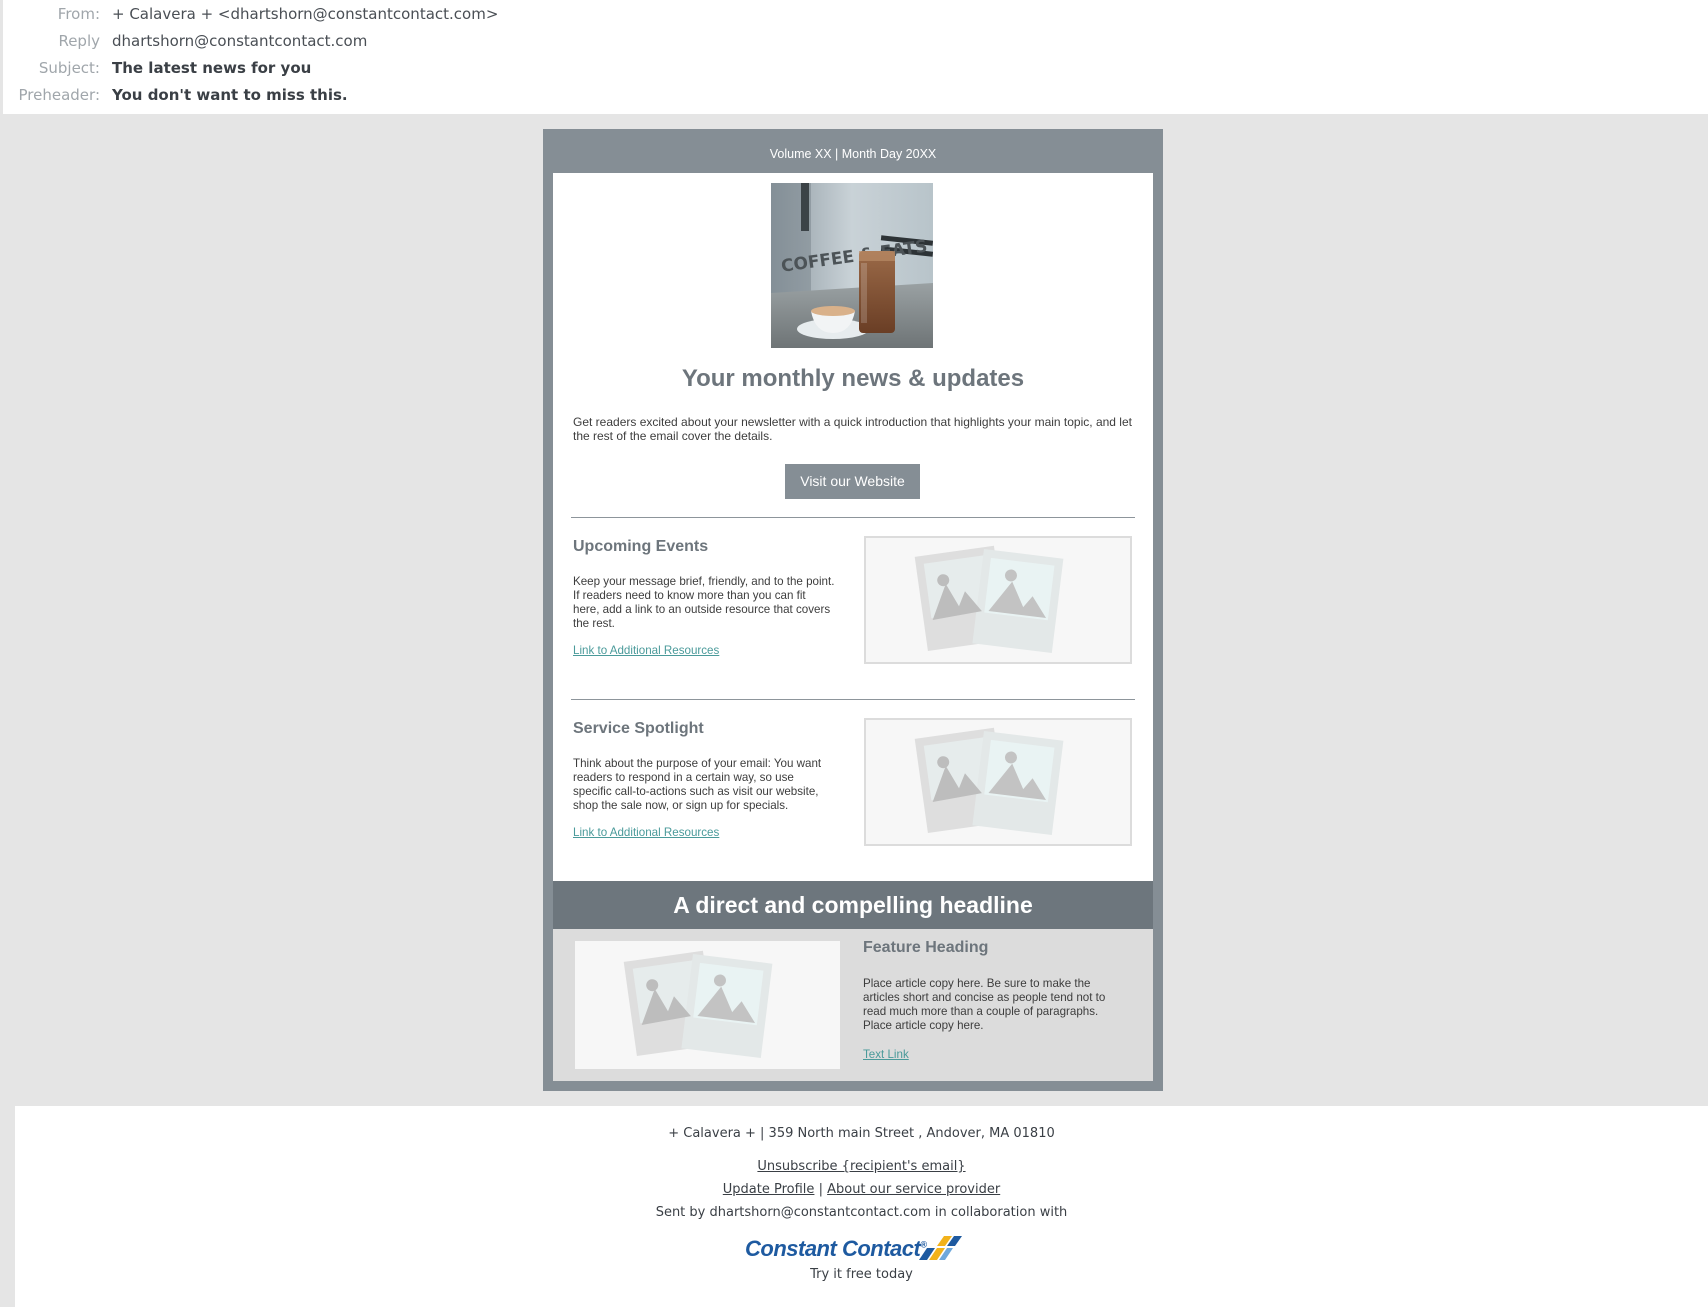 Image resolution: width=1708 pixels, height=1307 pixels. I want to click on constant-contact-logo: Constant Contact®, so click(855, 1251).